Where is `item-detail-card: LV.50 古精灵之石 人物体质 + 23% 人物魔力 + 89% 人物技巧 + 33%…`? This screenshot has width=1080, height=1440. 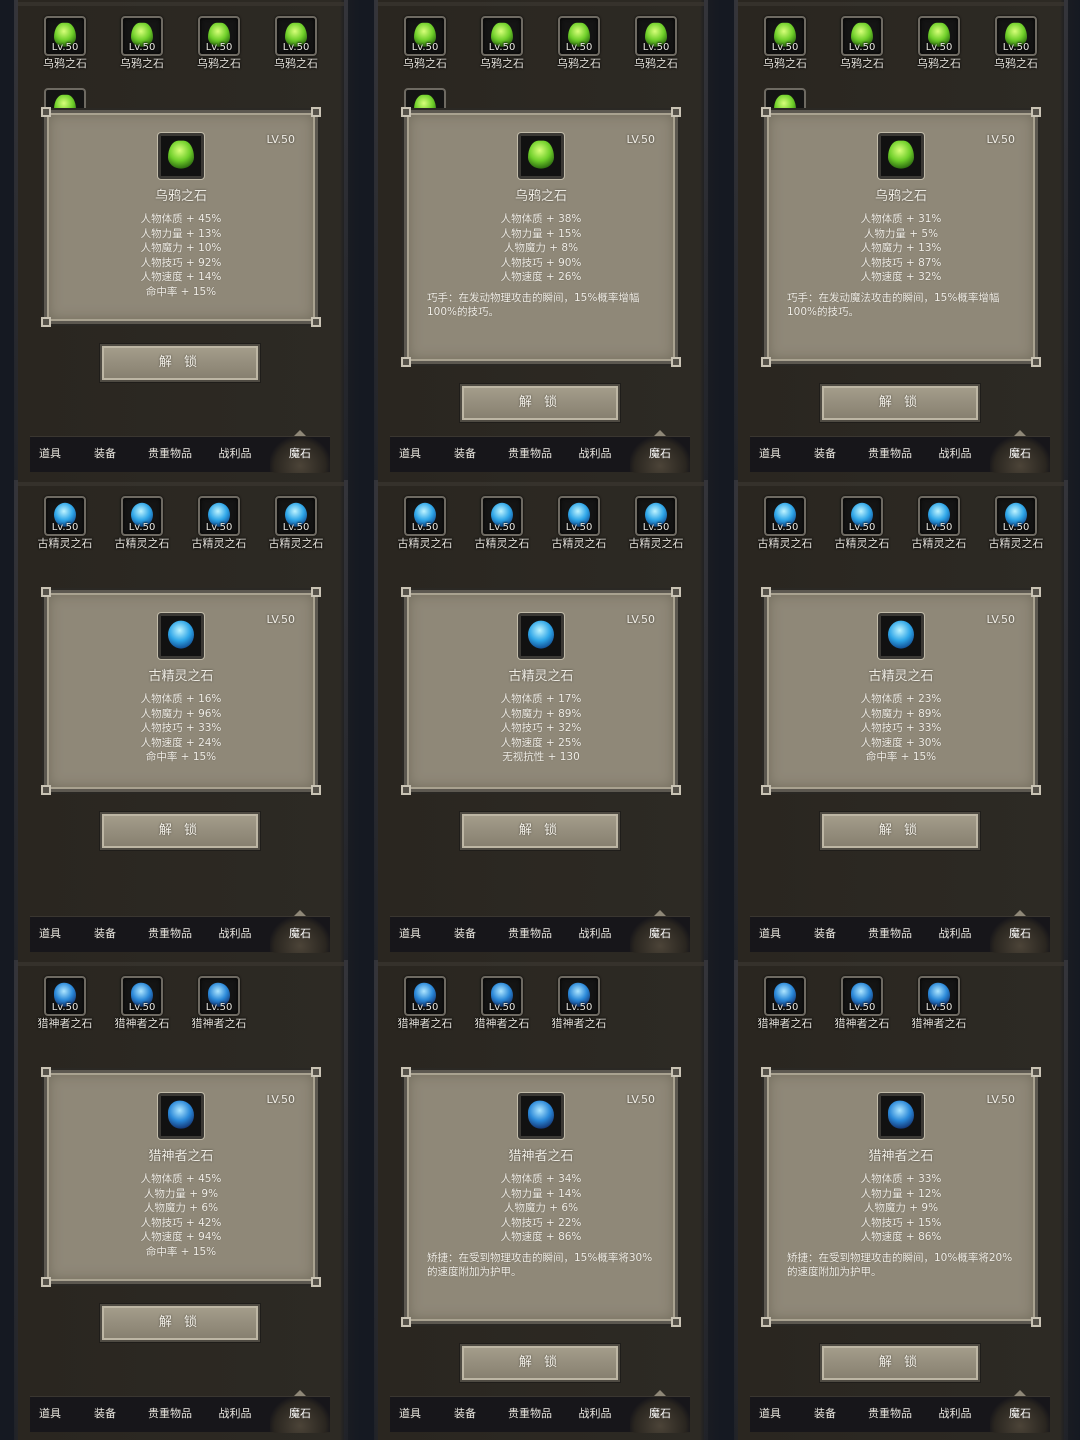
item-detail-card: LV.50 古精灵之石 人物体质 + 23% 人物魔力 + 89% 人物技巧 + 33%… is located at coordinates (901, 691).